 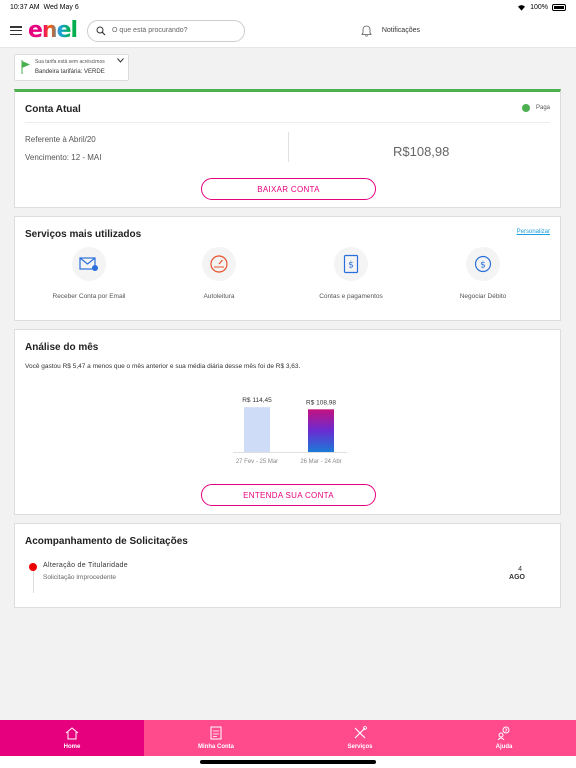 What do you see at coordinates (61, 7) in the screenshot?
I see `status-date: Wed May 6` at bounding box center [61, 7].